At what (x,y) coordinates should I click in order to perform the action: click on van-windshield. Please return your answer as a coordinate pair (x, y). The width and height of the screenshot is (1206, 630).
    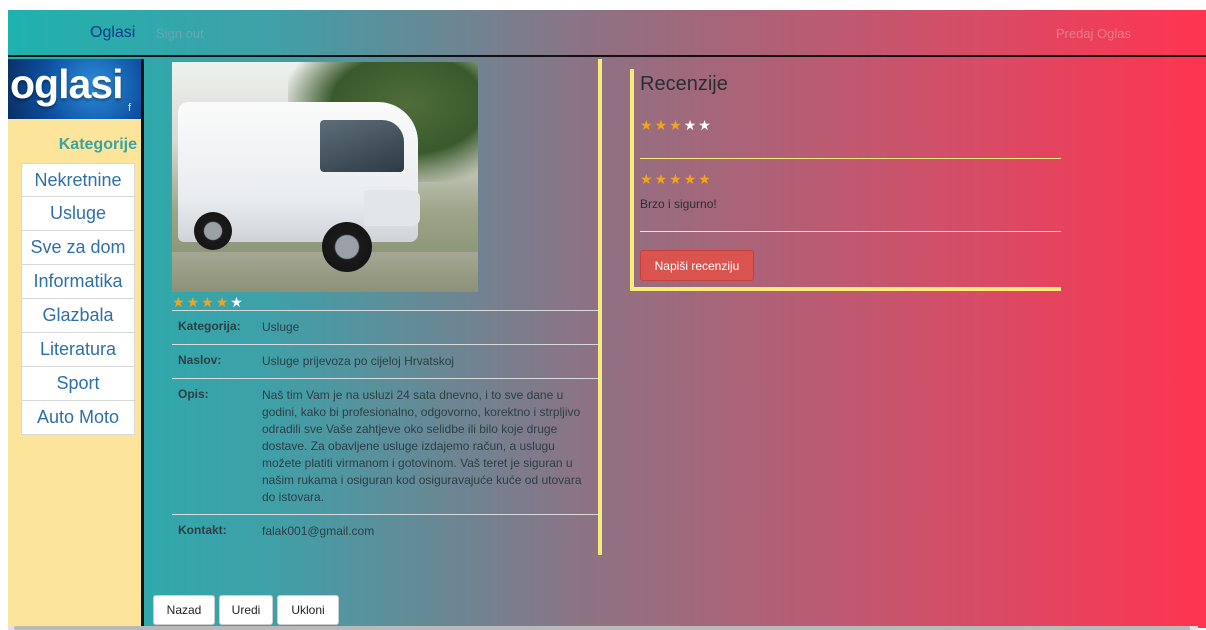
    Looking at the image, I should click on (362, 146).